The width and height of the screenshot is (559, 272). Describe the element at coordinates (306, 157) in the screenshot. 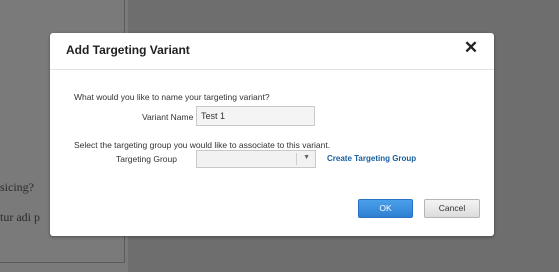

I see `caret-down-icon: ▼` at that location.